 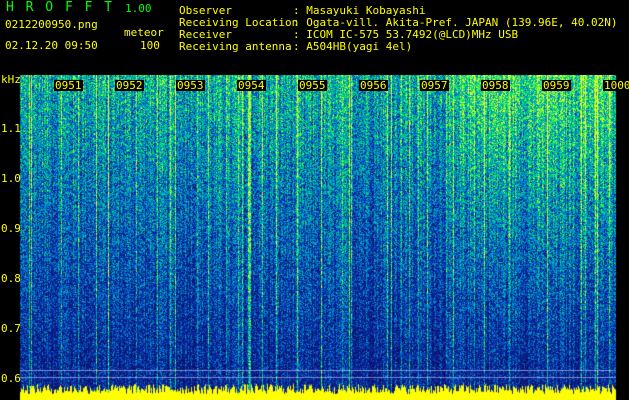 What do you see at coordinates (251, 85) in the screenshot?
I see `x-tick-label: 0954` at bounding box center [251, 85].